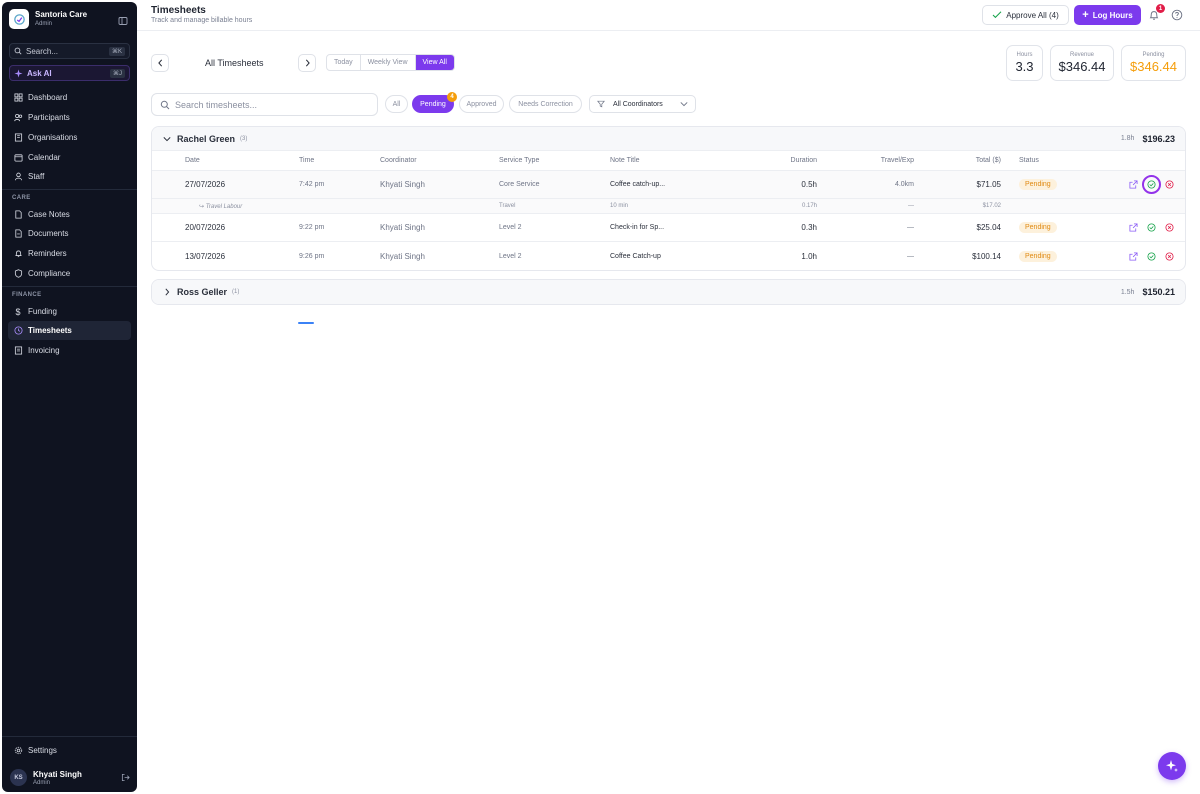 The width and height of the screenshot is (1200, 794). Describe the element at coordinates (306, 160) in the screenshot. I see `column-header: Time` at that location.